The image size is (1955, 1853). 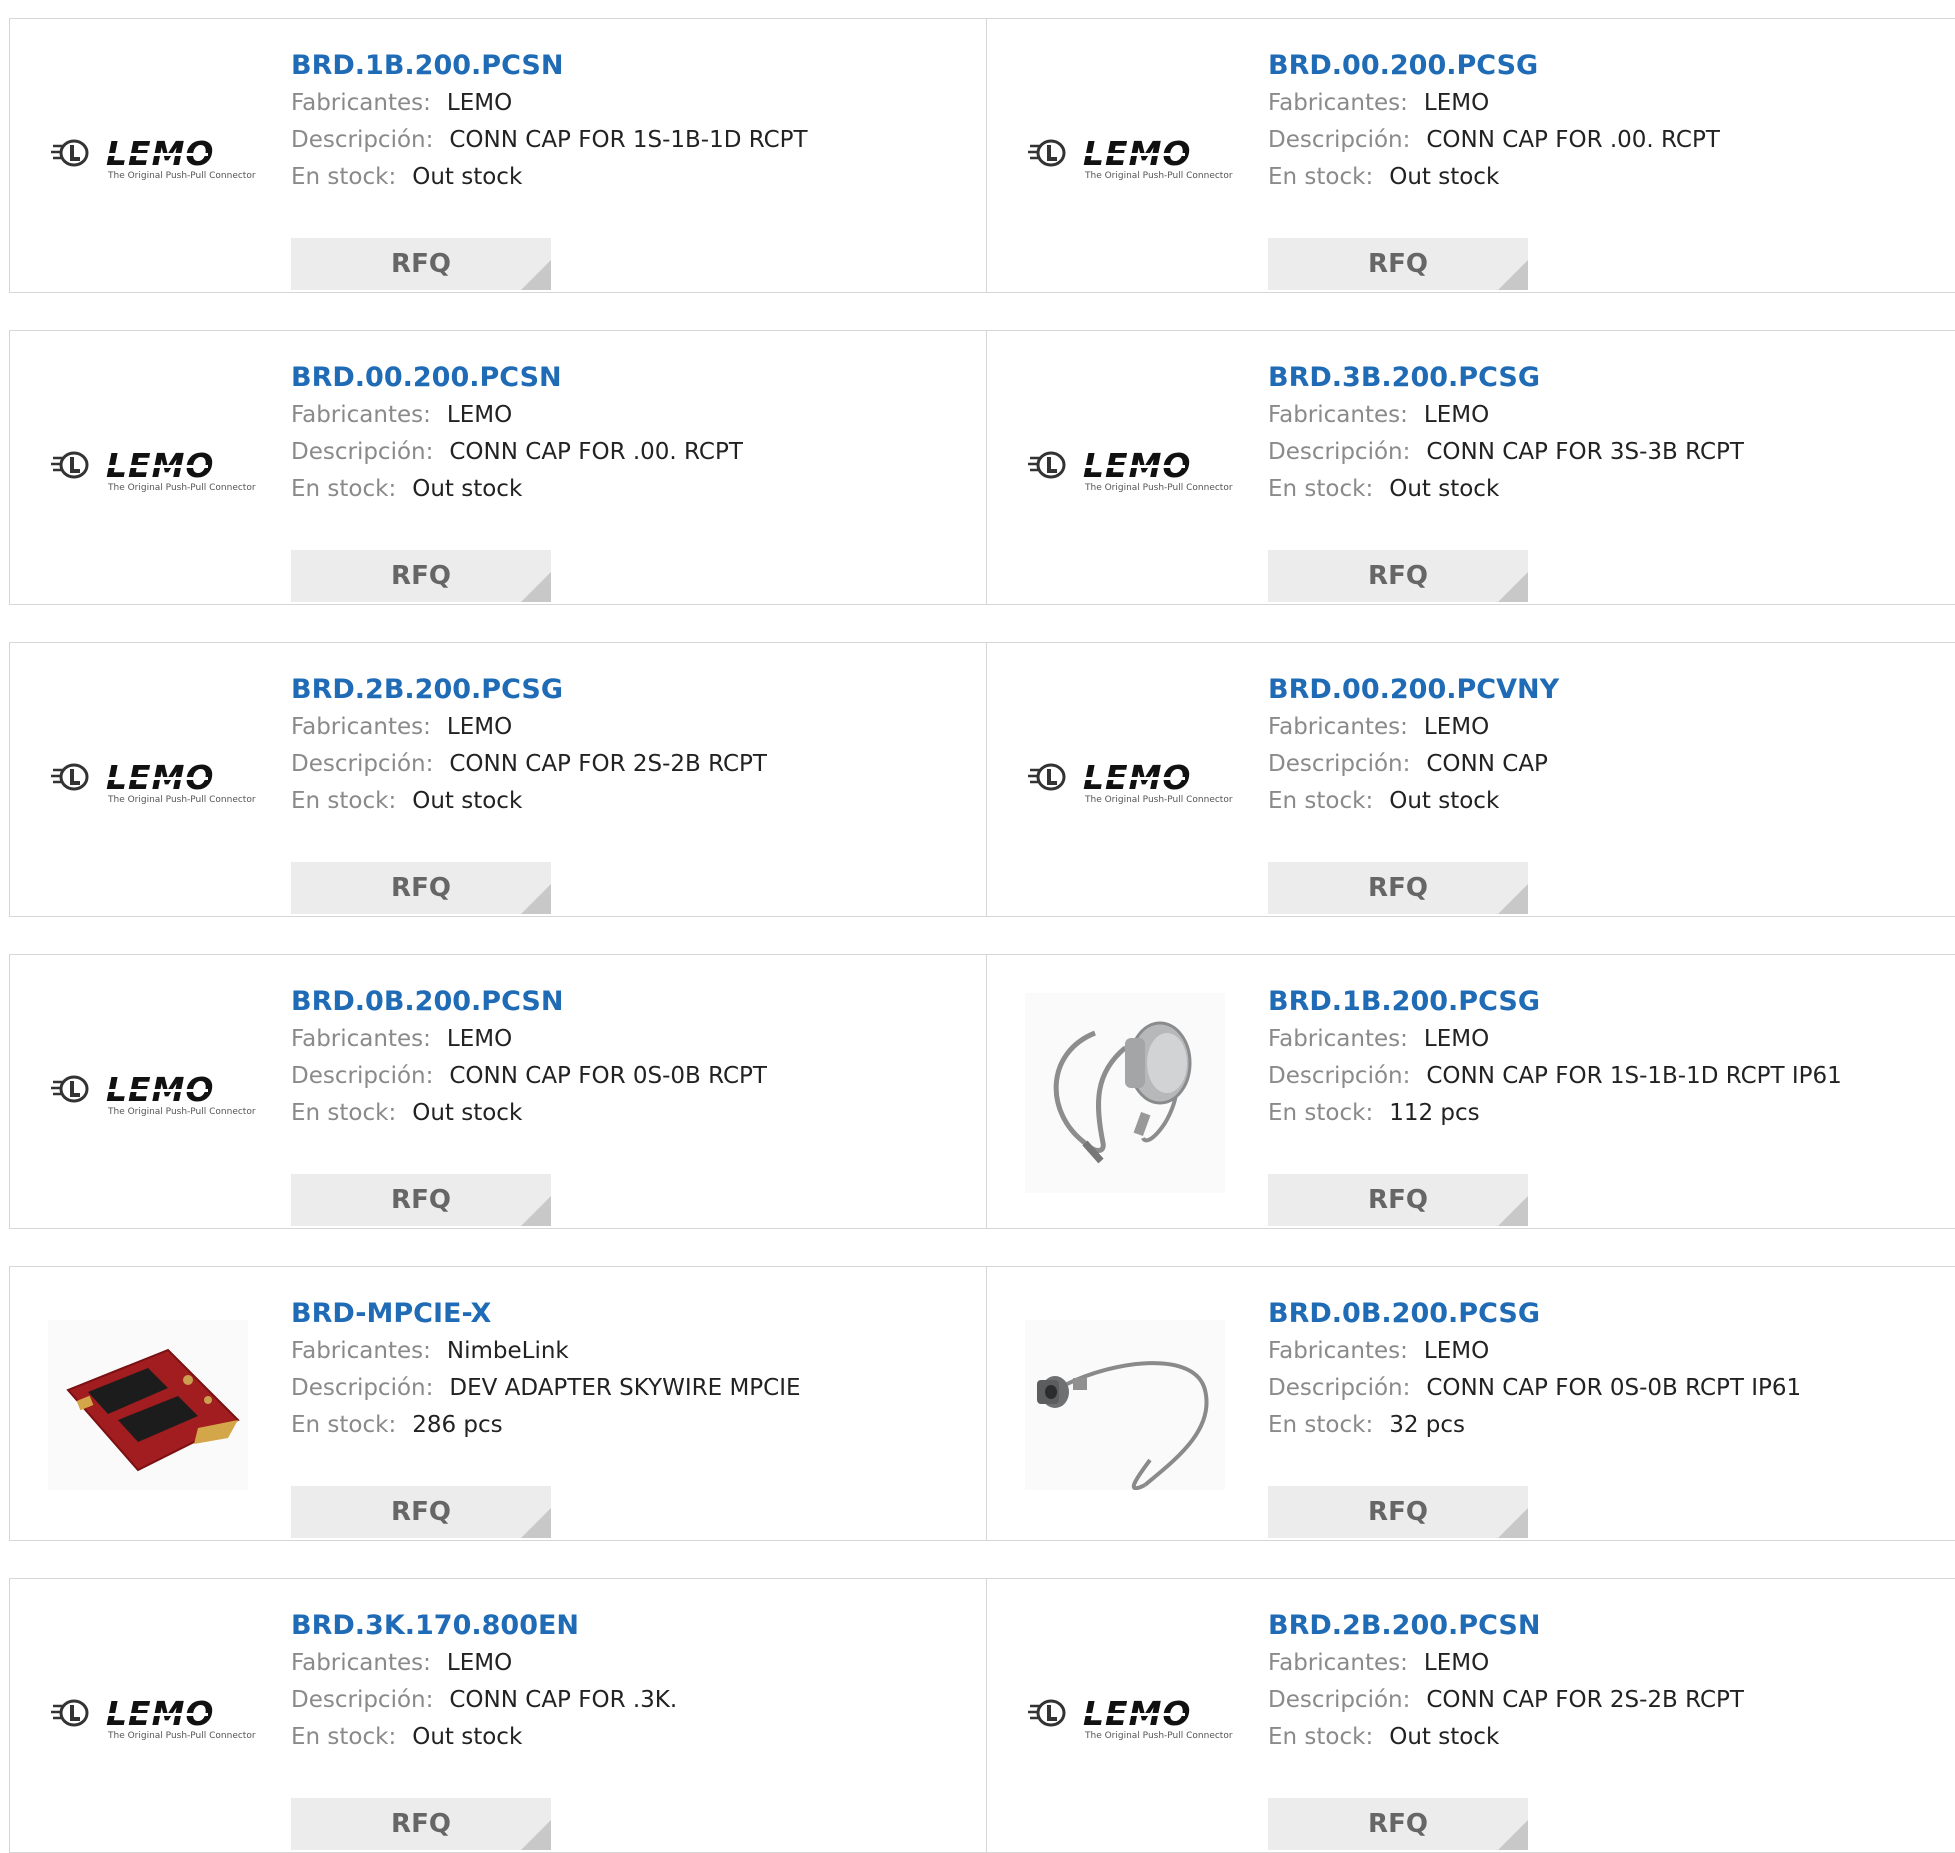 What do you see at coordinates (1606, 1002) in the screenshot?
I see `part-number-link: BRD.1B.200.PCSG` at bounding box center [1606, 1002].